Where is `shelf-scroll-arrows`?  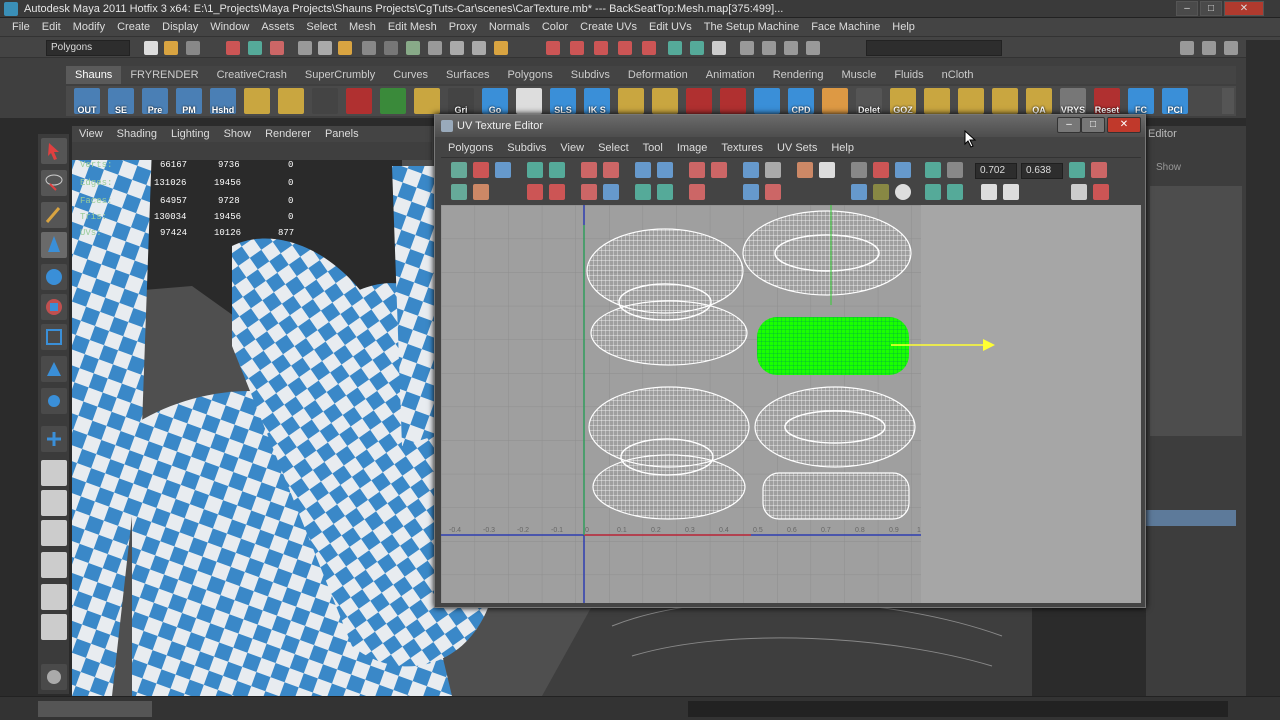
shelf-scroll-arrows is located at coordinates (1228, 101).